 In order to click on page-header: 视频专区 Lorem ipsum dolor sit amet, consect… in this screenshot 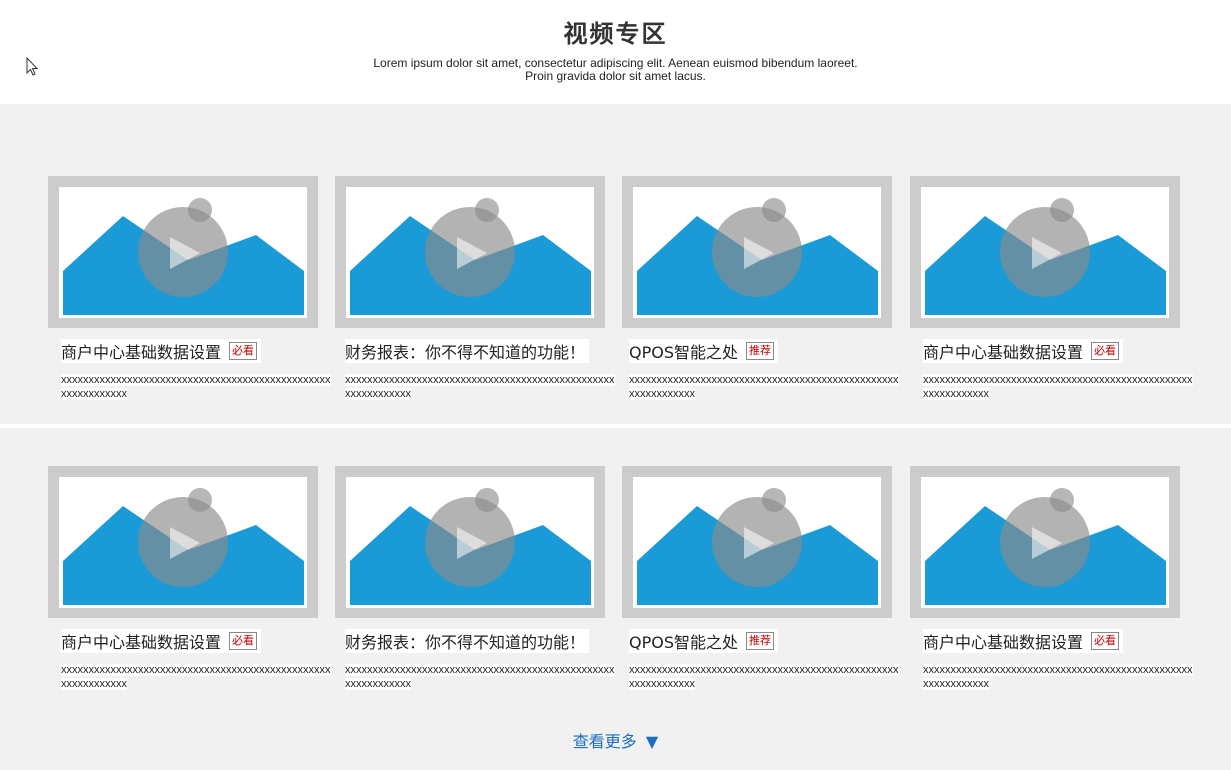, I will do `click(615, 52)`.